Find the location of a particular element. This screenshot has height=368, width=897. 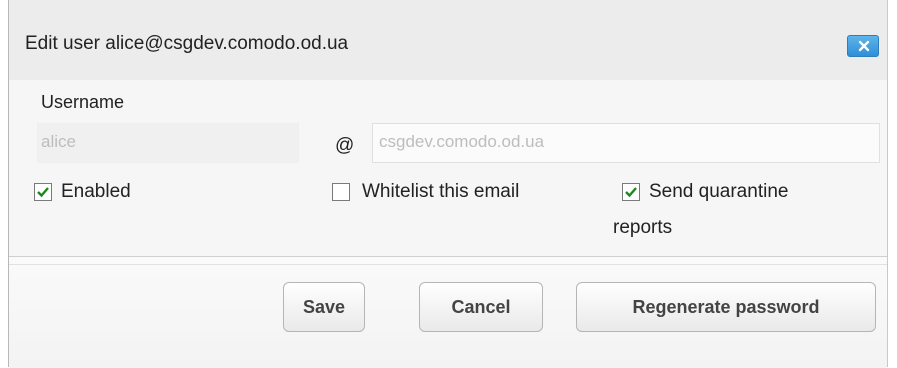

username-label: Username is located at coordinates (83, 102).